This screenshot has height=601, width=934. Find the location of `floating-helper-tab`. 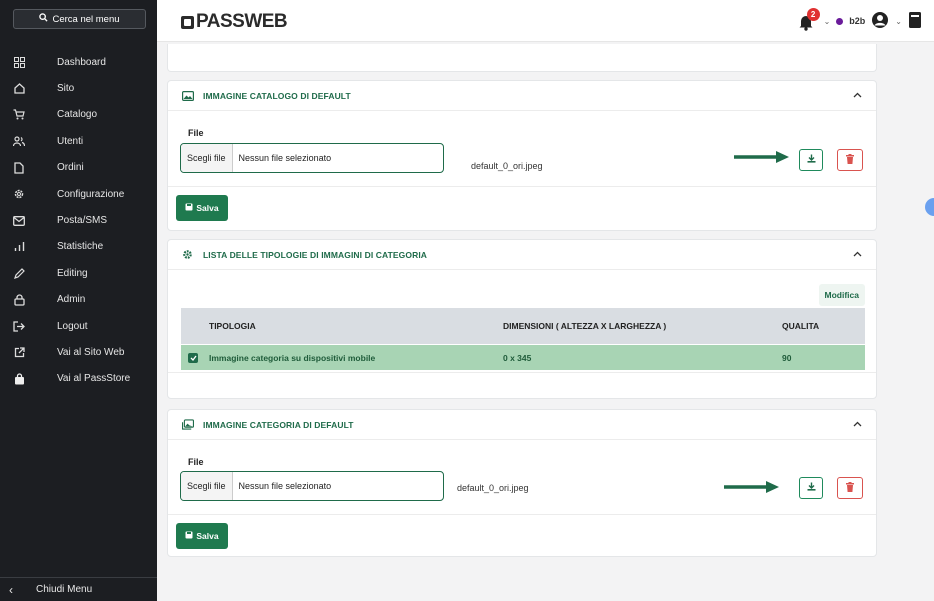

floating-helper-tab is located at coordinates (929, 207).